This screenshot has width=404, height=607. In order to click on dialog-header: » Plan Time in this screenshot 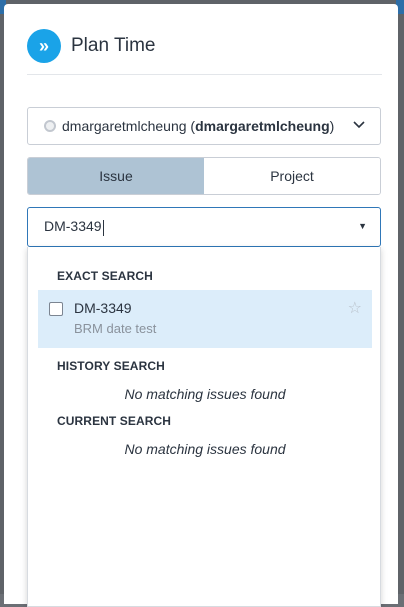, I will do `click(204, 46)`.